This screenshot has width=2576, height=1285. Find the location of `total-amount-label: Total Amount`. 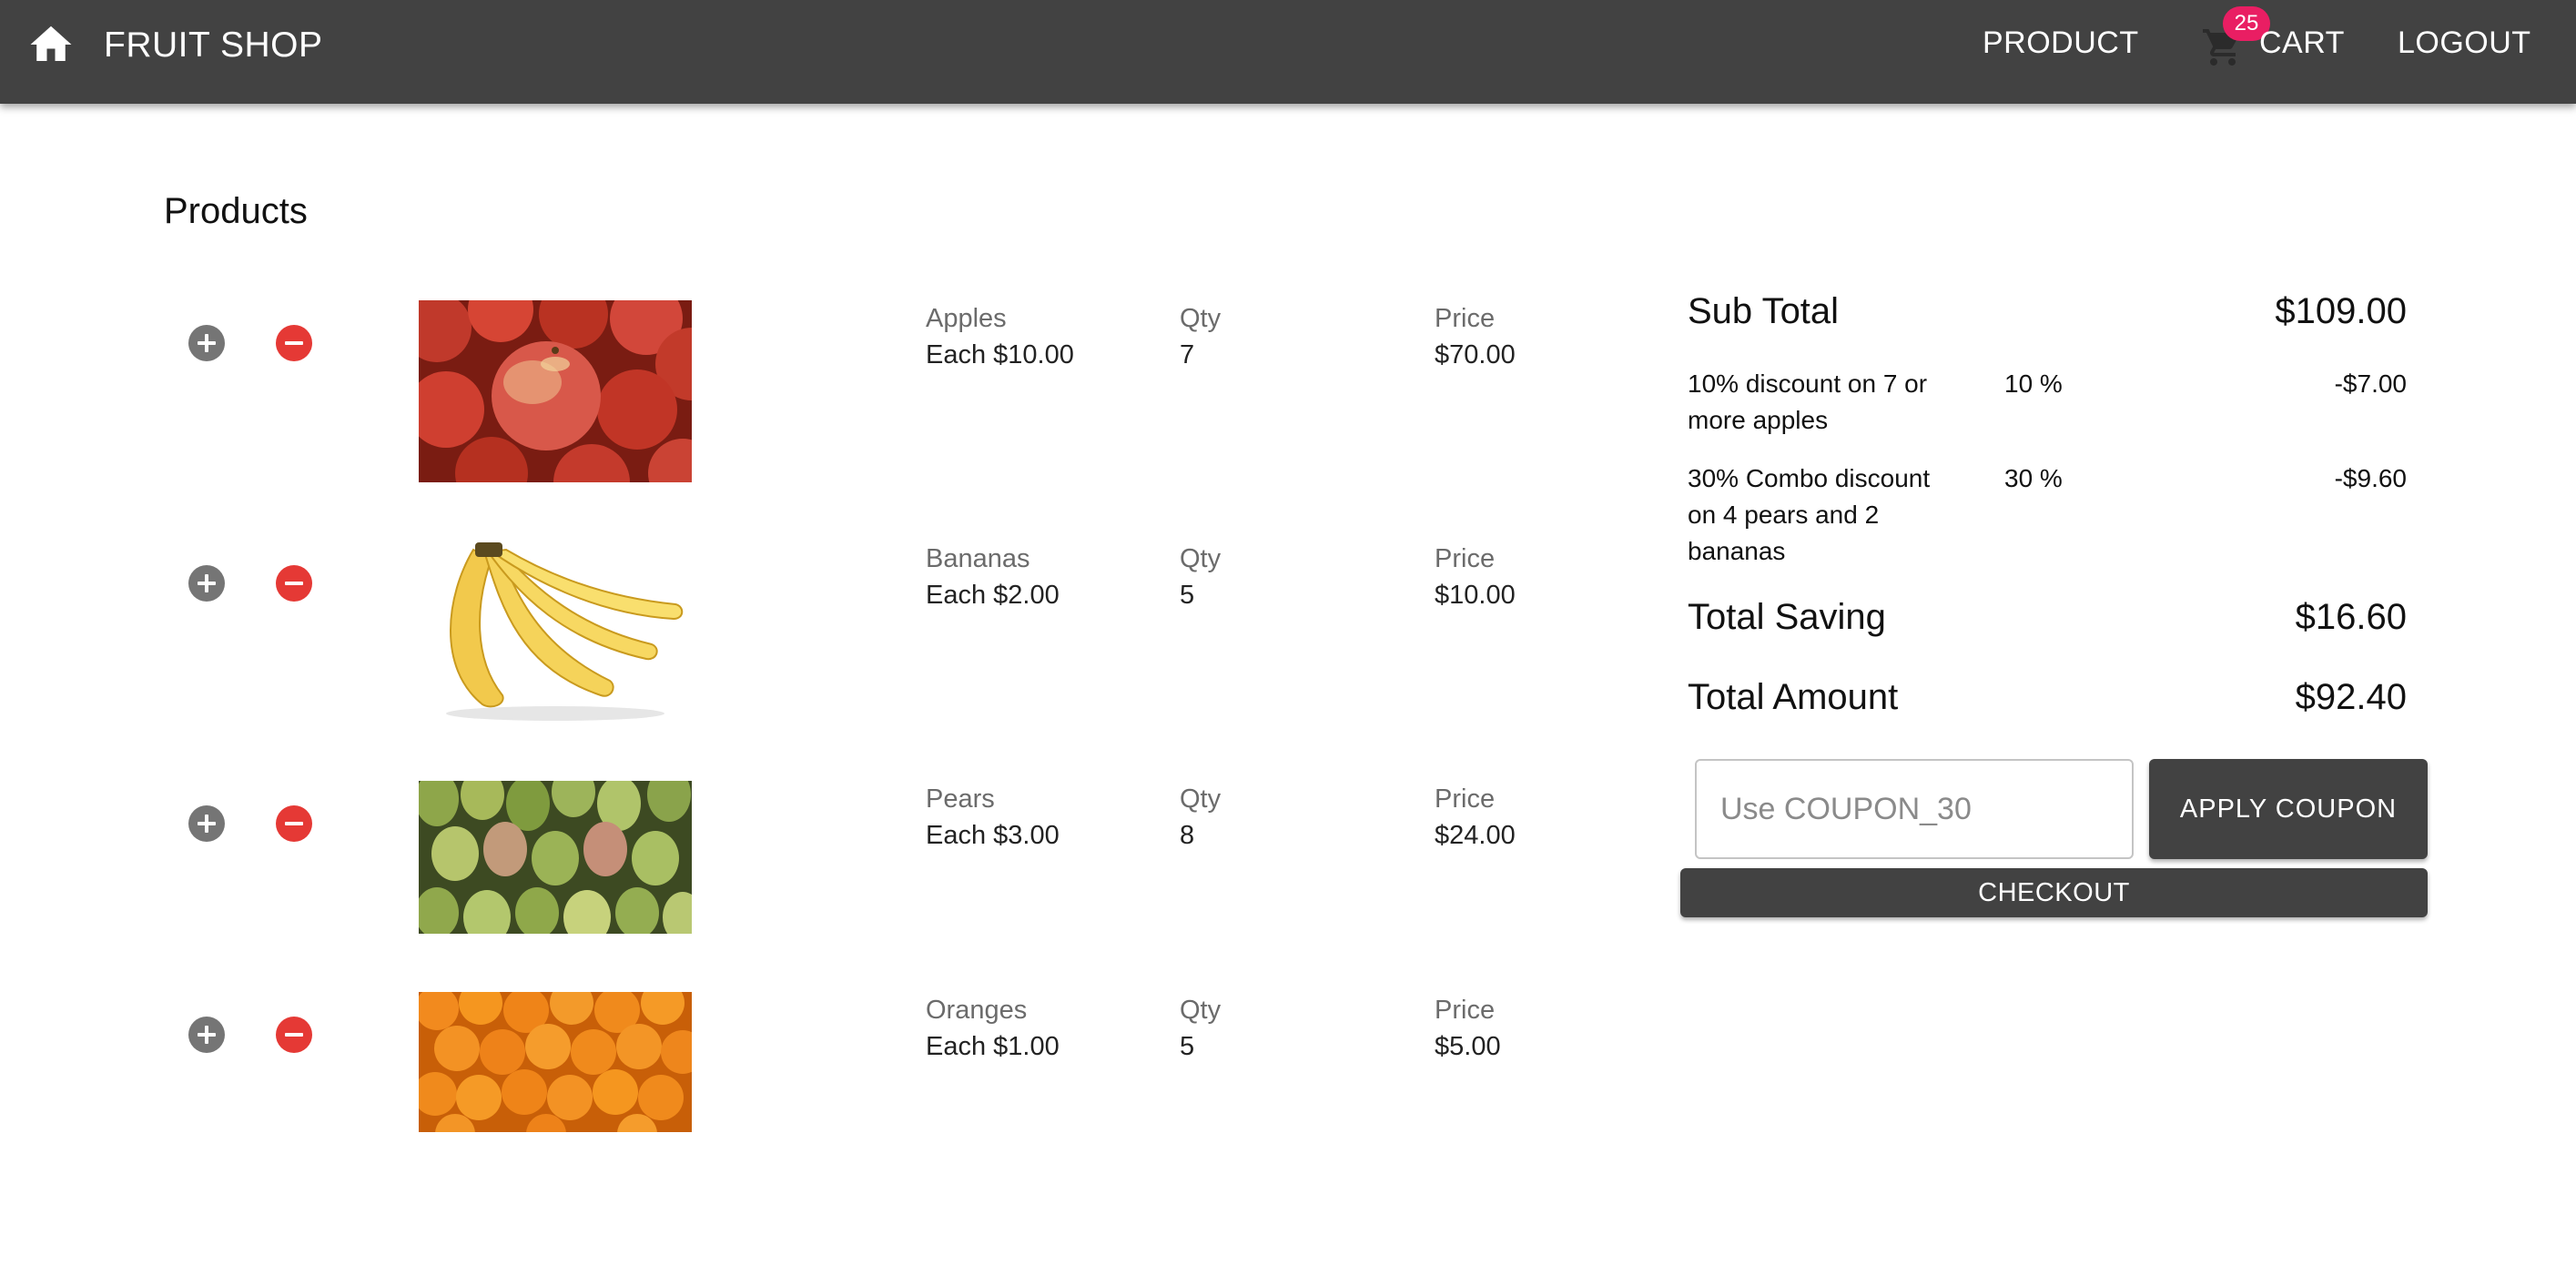

total-amount-label: Total Amount is located at coordinates (1793, 697).